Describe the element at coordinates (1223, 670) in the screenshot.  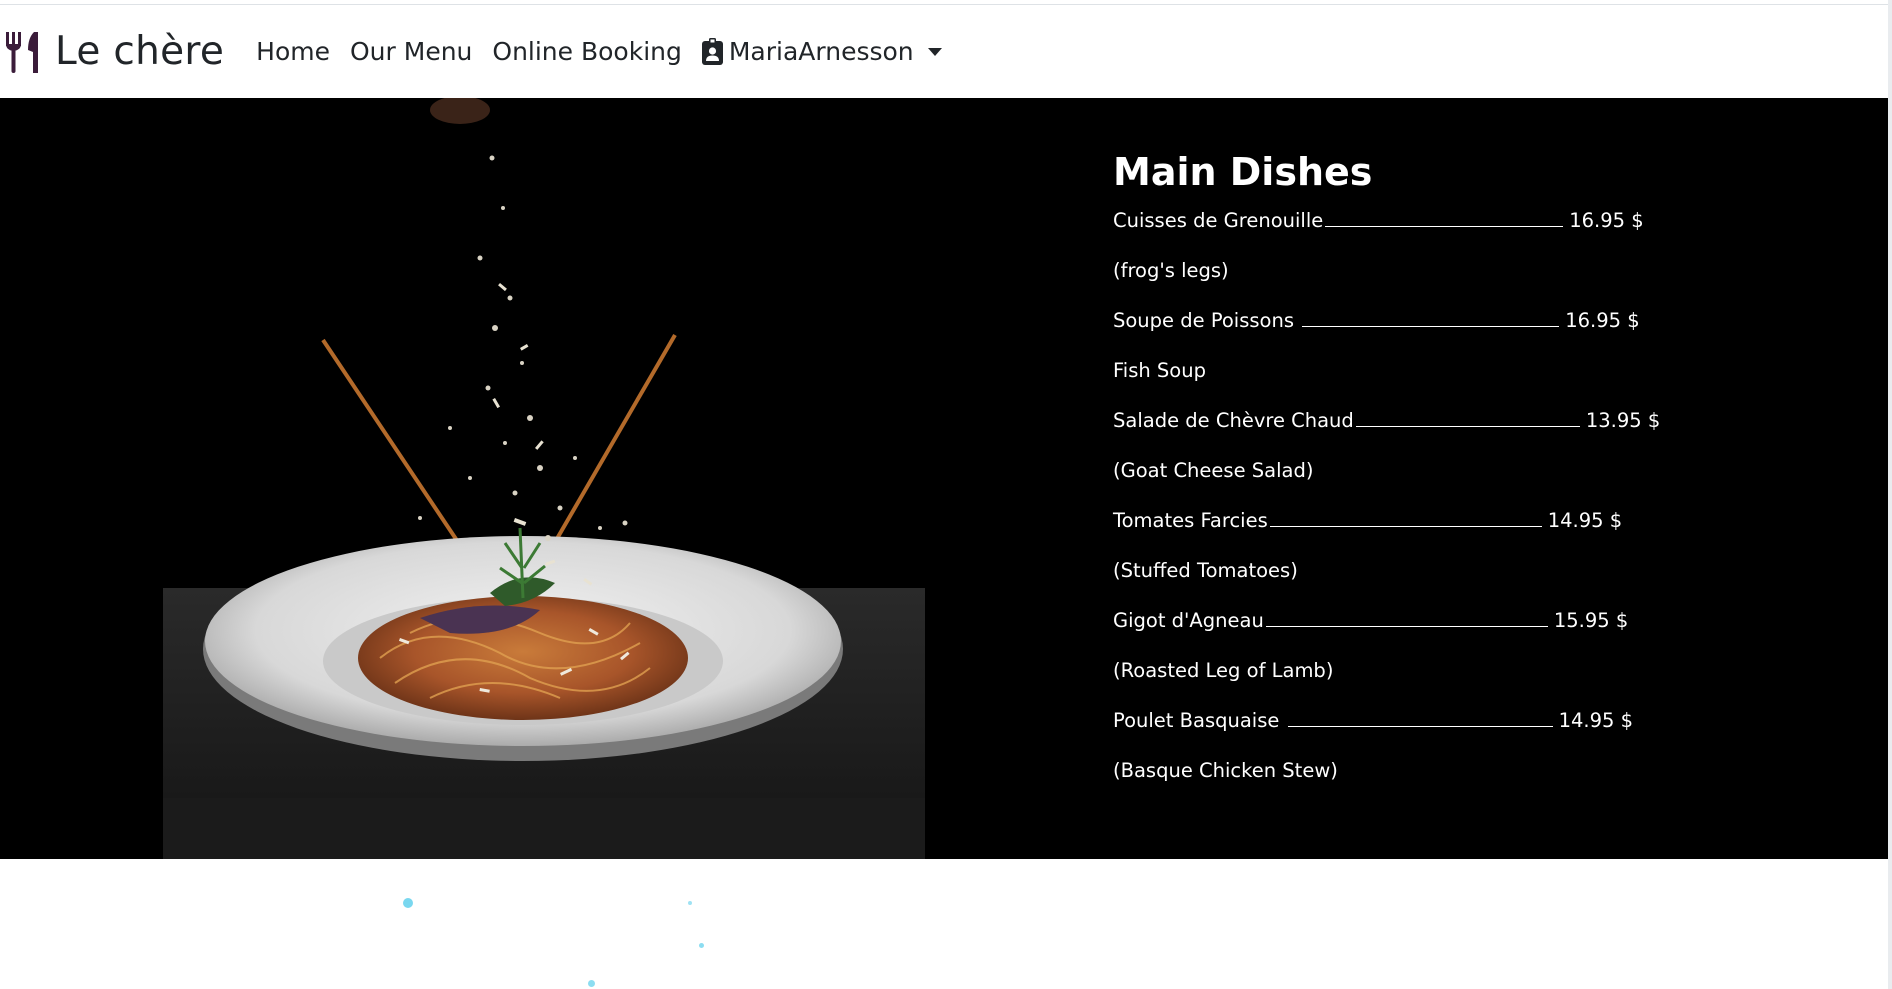
I see `menu-item-5-desc: (Roasted Leg of Lamb)` at that location.